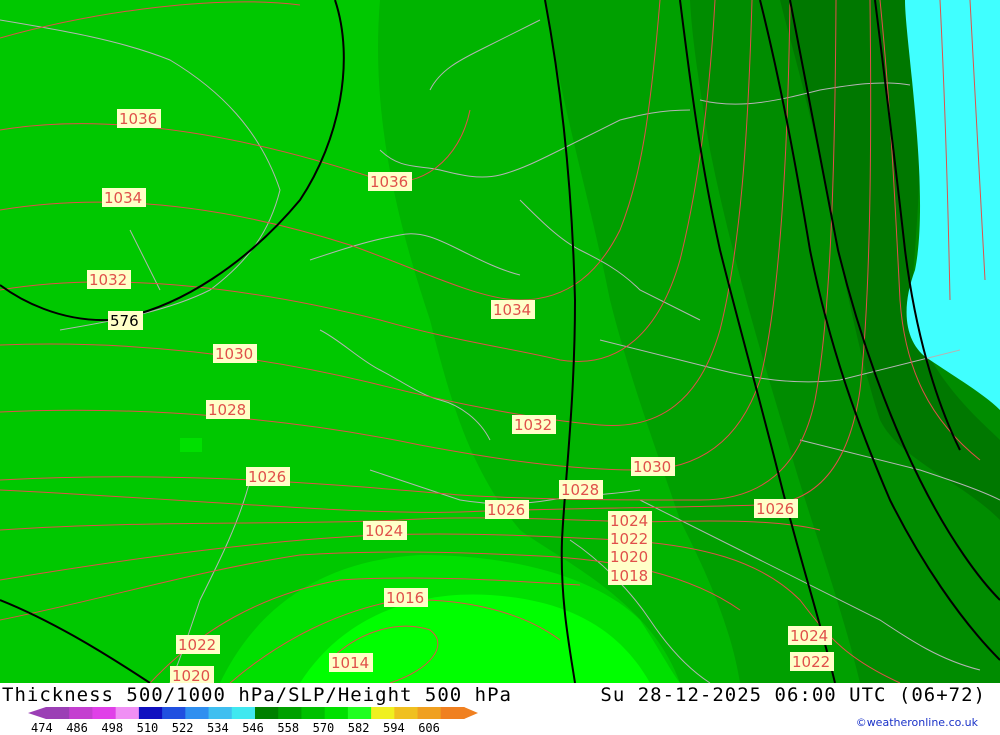  I want to click on svg-text: 1014, so click(350, 663).